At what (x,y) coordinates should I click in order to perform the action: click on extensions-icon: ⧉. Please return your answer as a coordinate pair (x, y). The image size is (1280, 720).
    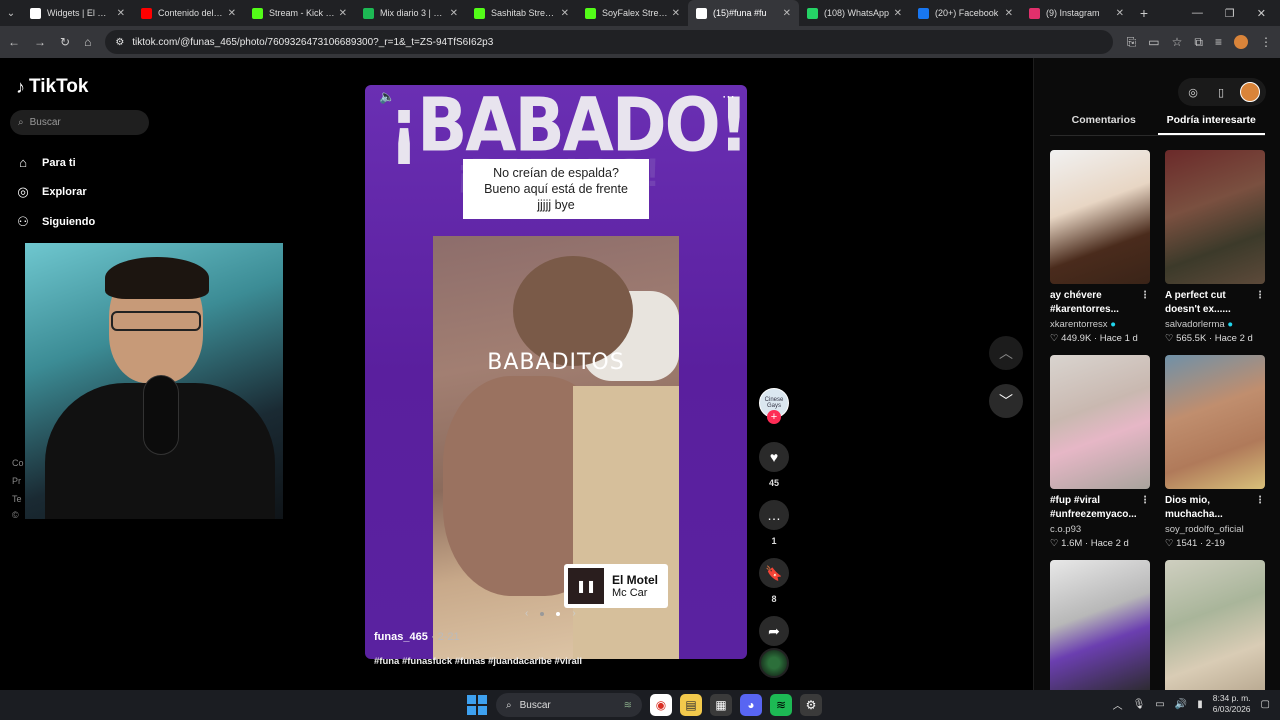
    Looking at the image, I should click on (1198, 42).